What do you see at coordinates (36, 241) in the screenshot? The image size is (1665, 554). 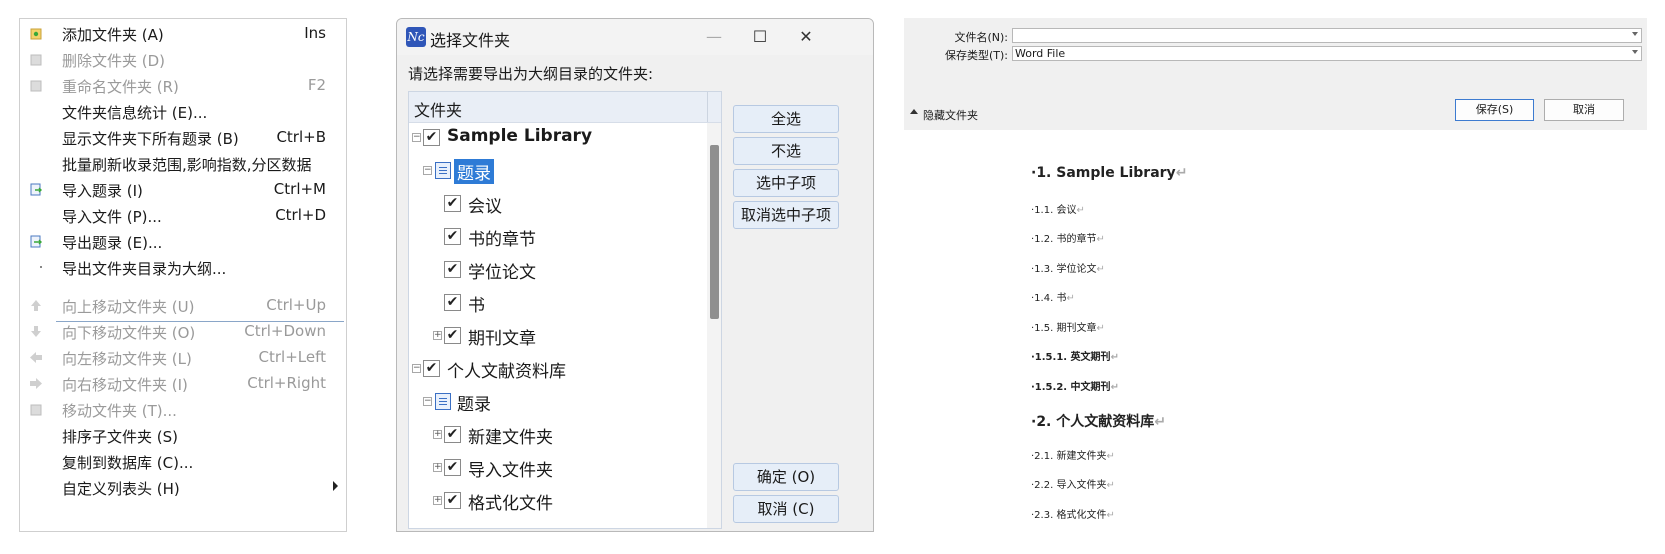 I see `export-records-icon` at bounding box center [36, 241].